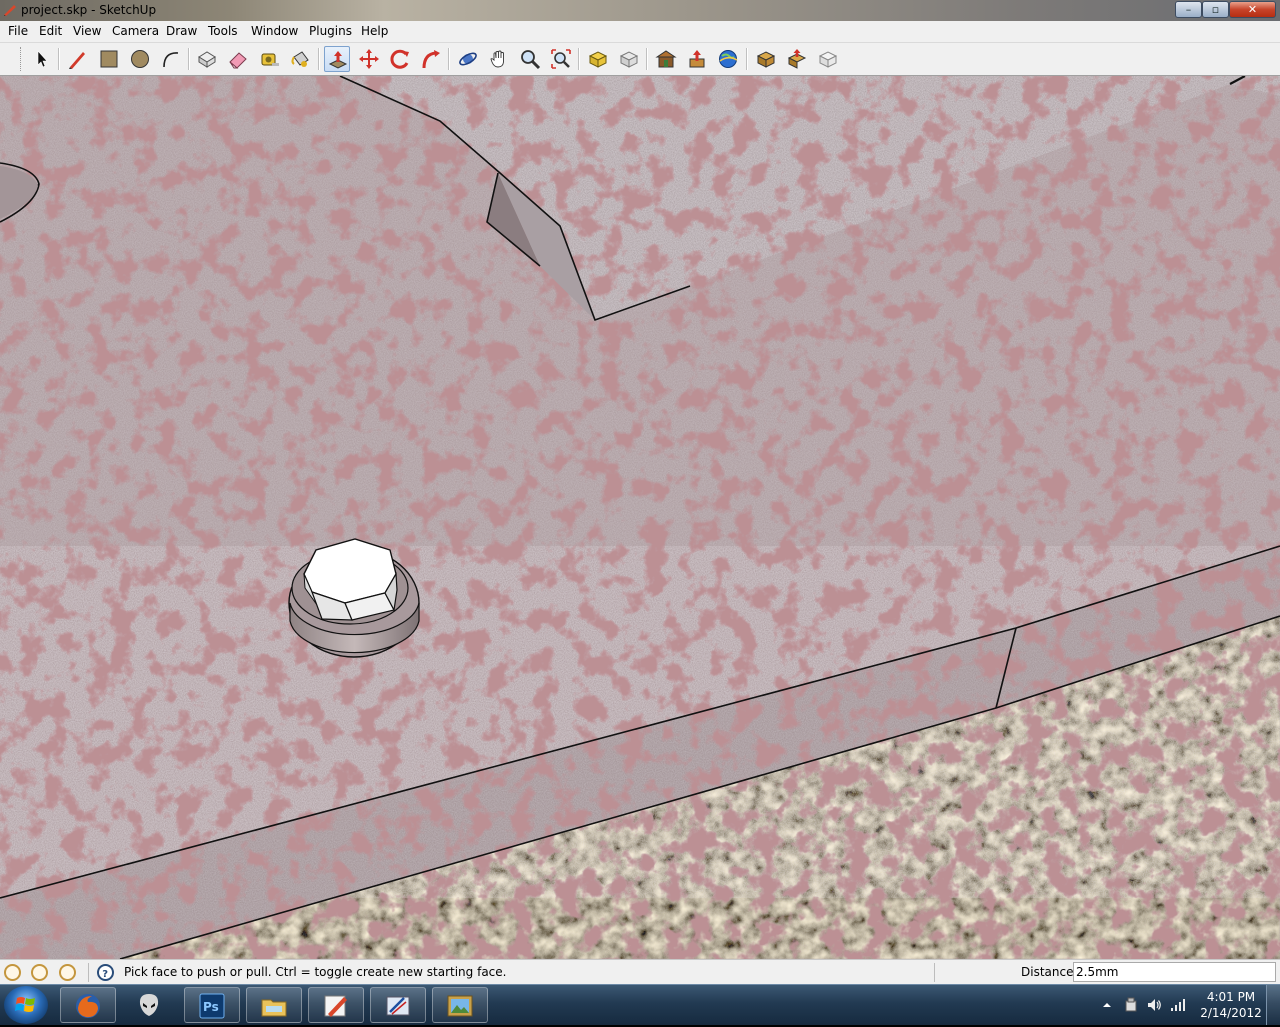  What do you see at coordinates (766, 59) in the screenshot?
I see `get-models-icon` at bounding box center [766, 59].